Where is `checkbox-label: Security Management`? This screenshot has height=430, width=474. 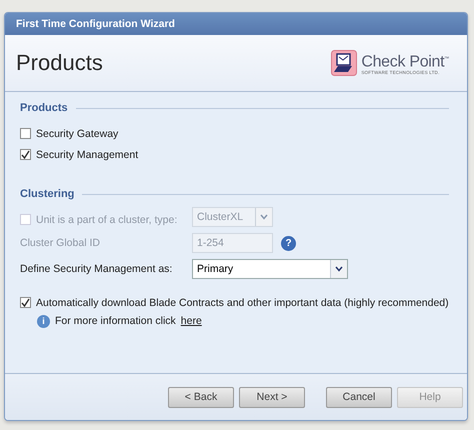 checkbox-label: Security Management is located at coordinates (87, 154).